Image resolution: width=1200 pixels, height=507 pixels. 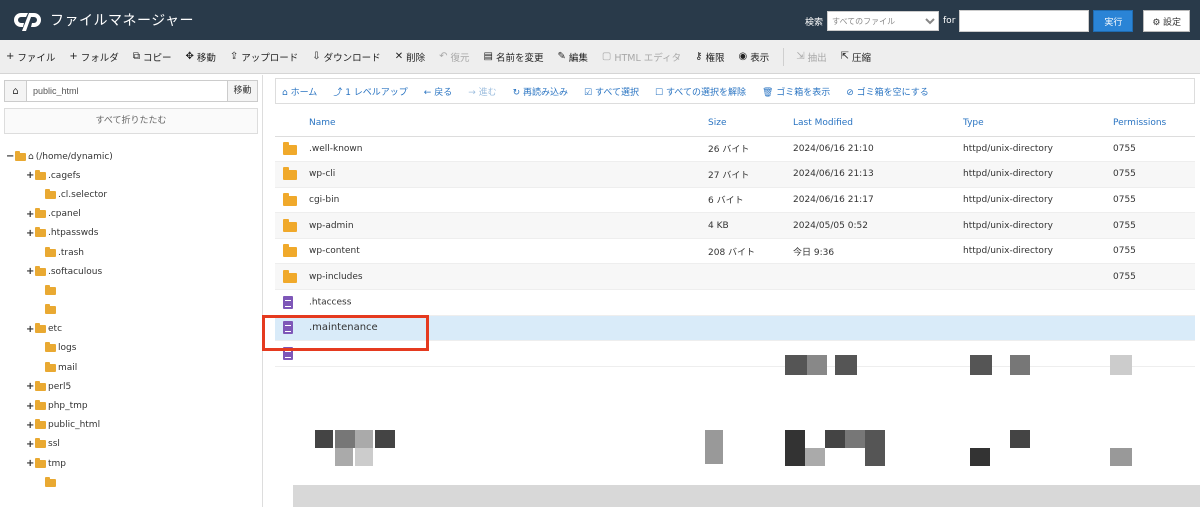 I want to click on action-back: ← 戻る, so click(x=438, y=91).